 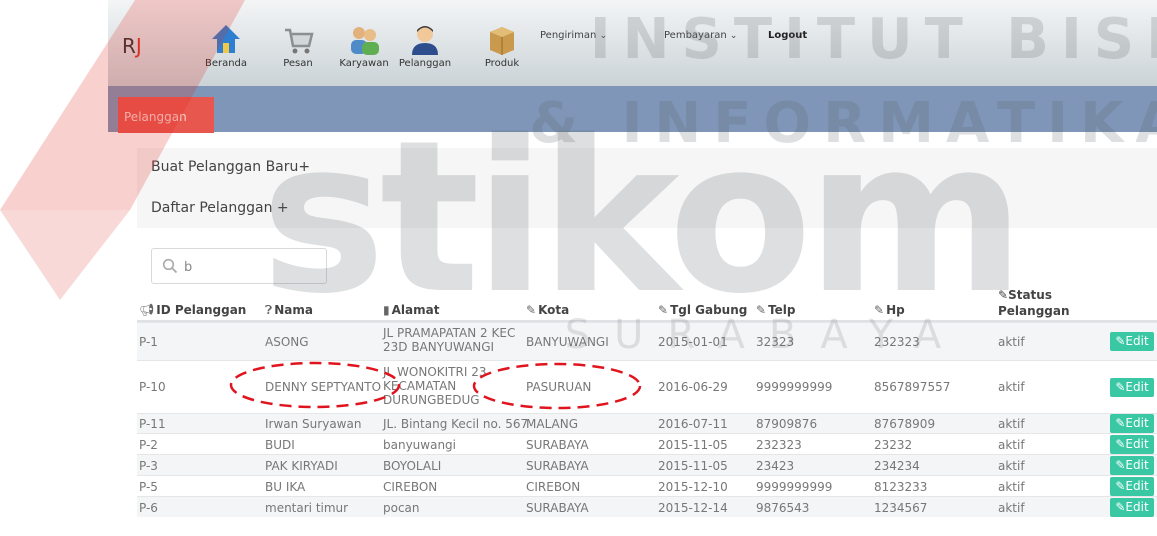 What do you see at coordinates (552, 424) in the screenshot?
I see `cell-kota: MALANG` at bounding box center [552, 424].